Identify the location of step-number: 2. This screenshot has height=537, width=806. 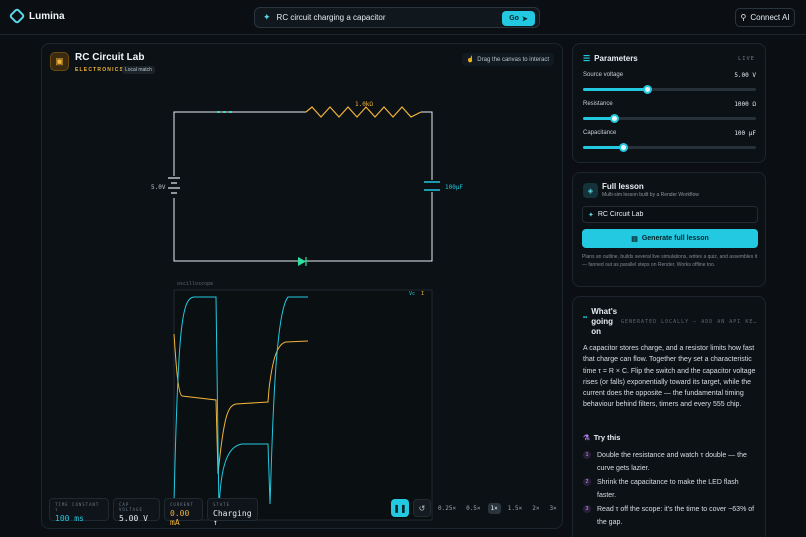
(587, 482).